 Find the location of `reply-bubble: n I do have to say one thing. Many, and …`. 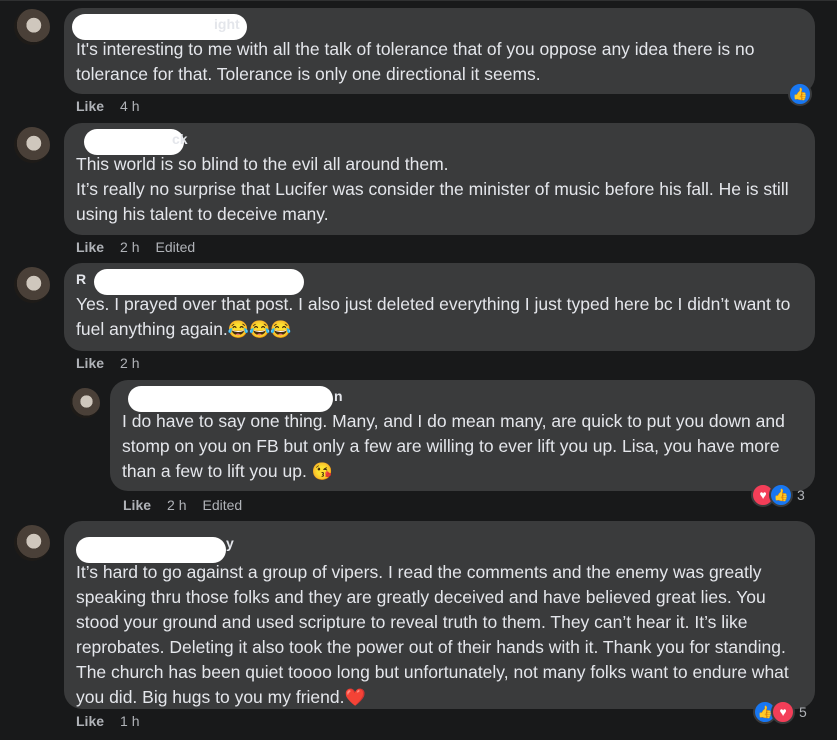

reply-bubble: n I do have to say one thing. Many, and … is located at coordinates (462, 435).